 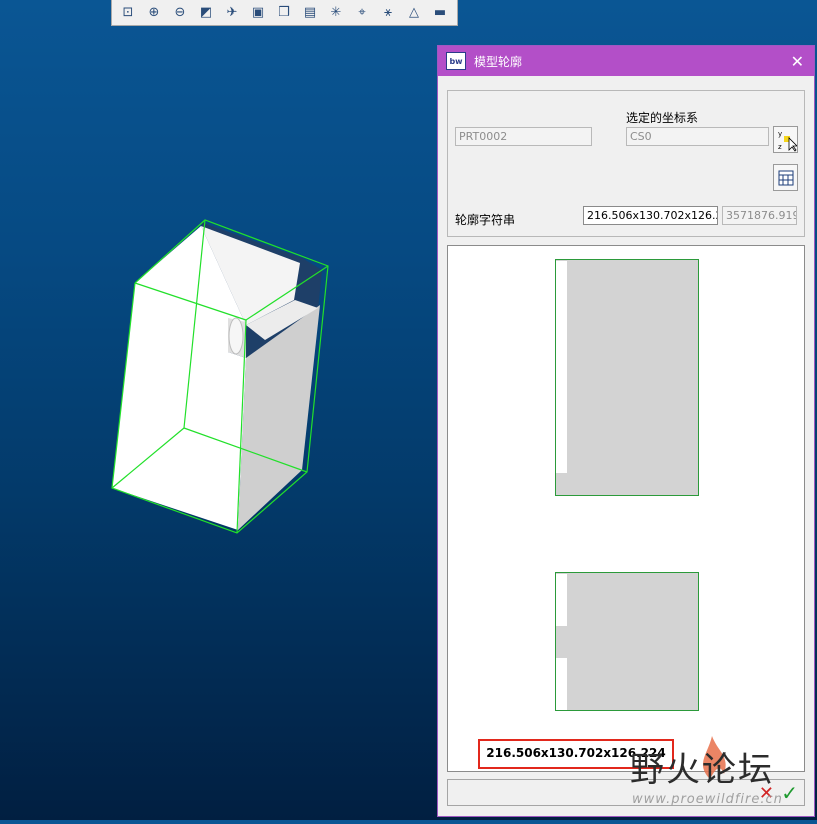 I want to click on view-toolbar: ⊡ ⊕ ⊖ ◩ ✈ ▣ ❒ ▤ ✳ ⌖ ⚹ △ ▬, so click(x=284, y=13).